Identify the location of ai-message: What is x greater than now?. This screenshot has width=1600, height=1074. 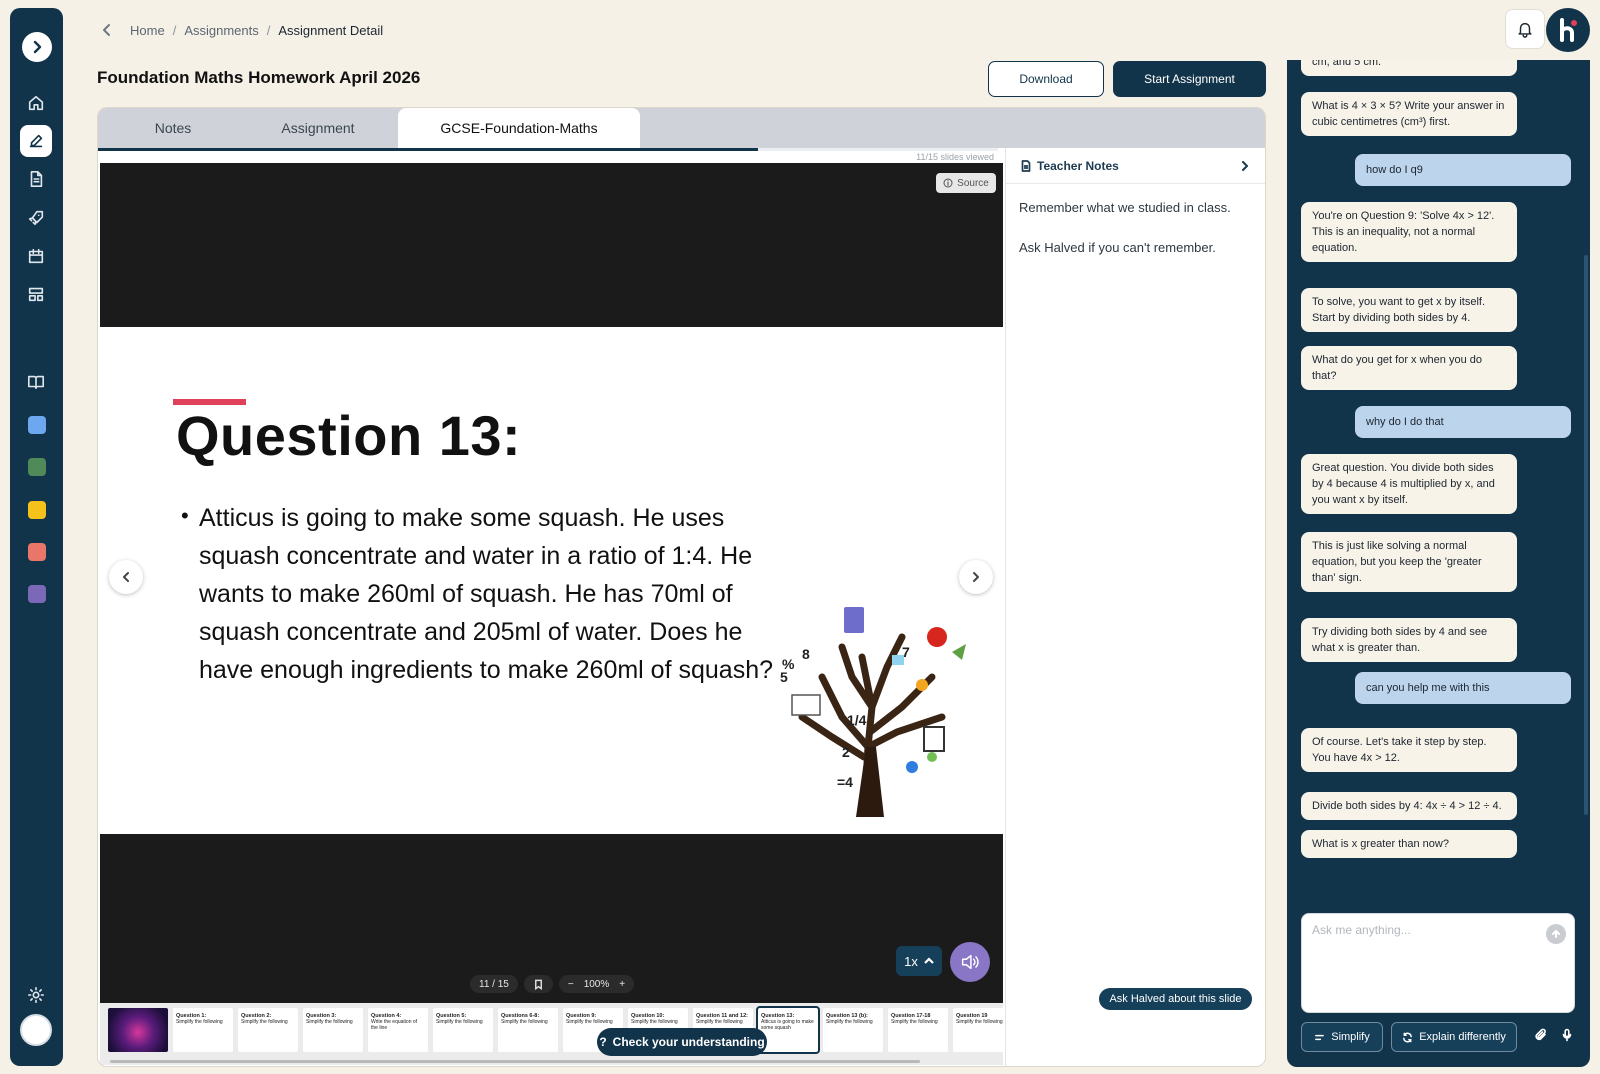
(1409, 844).